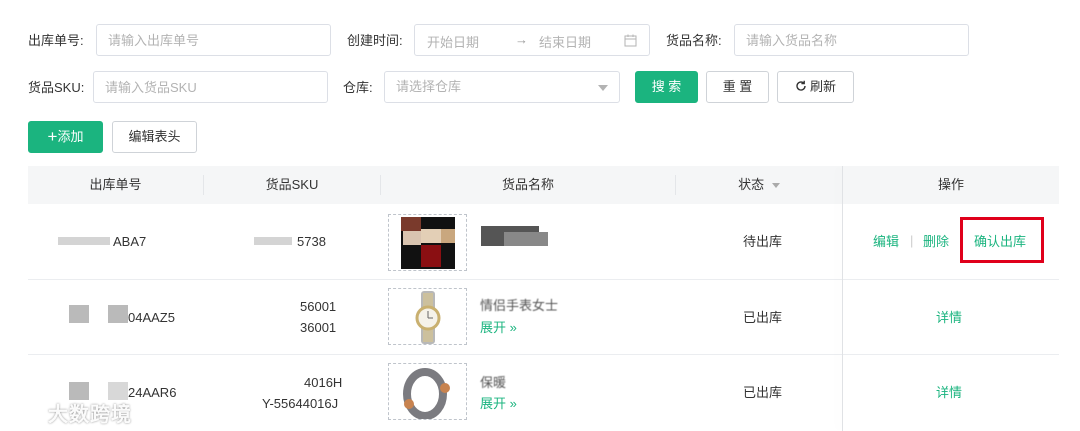  I want to click on warehouse-placeholder: 请选择仓库, so click(429, 86).